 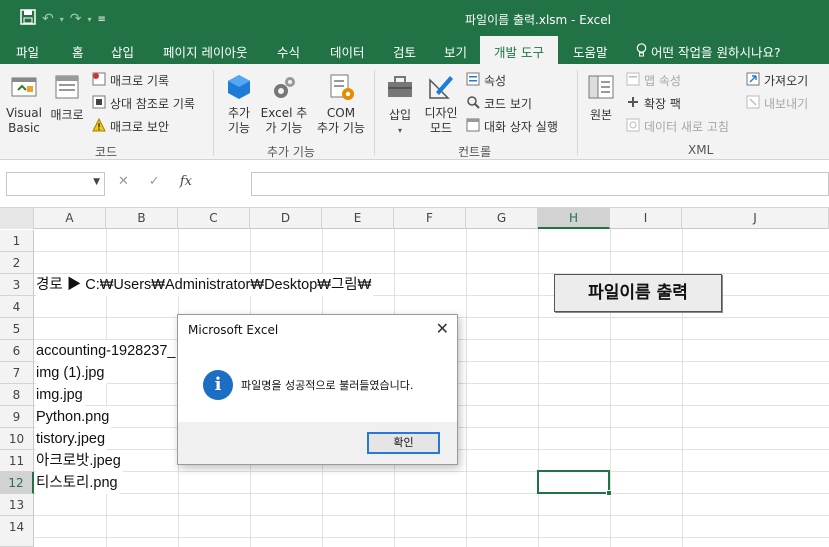 I want to click on addins-label: 추가 기능, so click(x=239, y=120).